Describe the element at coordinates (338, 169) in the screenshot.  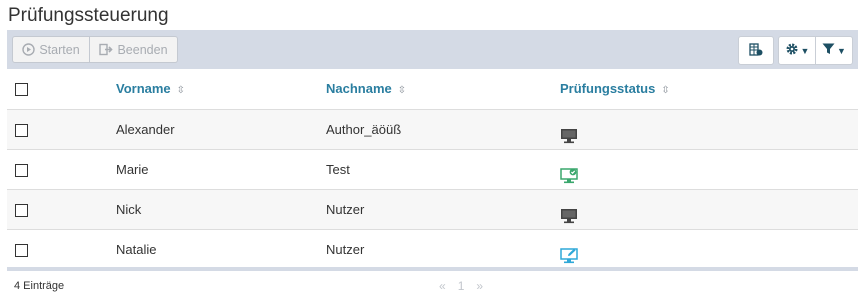
I see `last-name-cell: Test` at that location.